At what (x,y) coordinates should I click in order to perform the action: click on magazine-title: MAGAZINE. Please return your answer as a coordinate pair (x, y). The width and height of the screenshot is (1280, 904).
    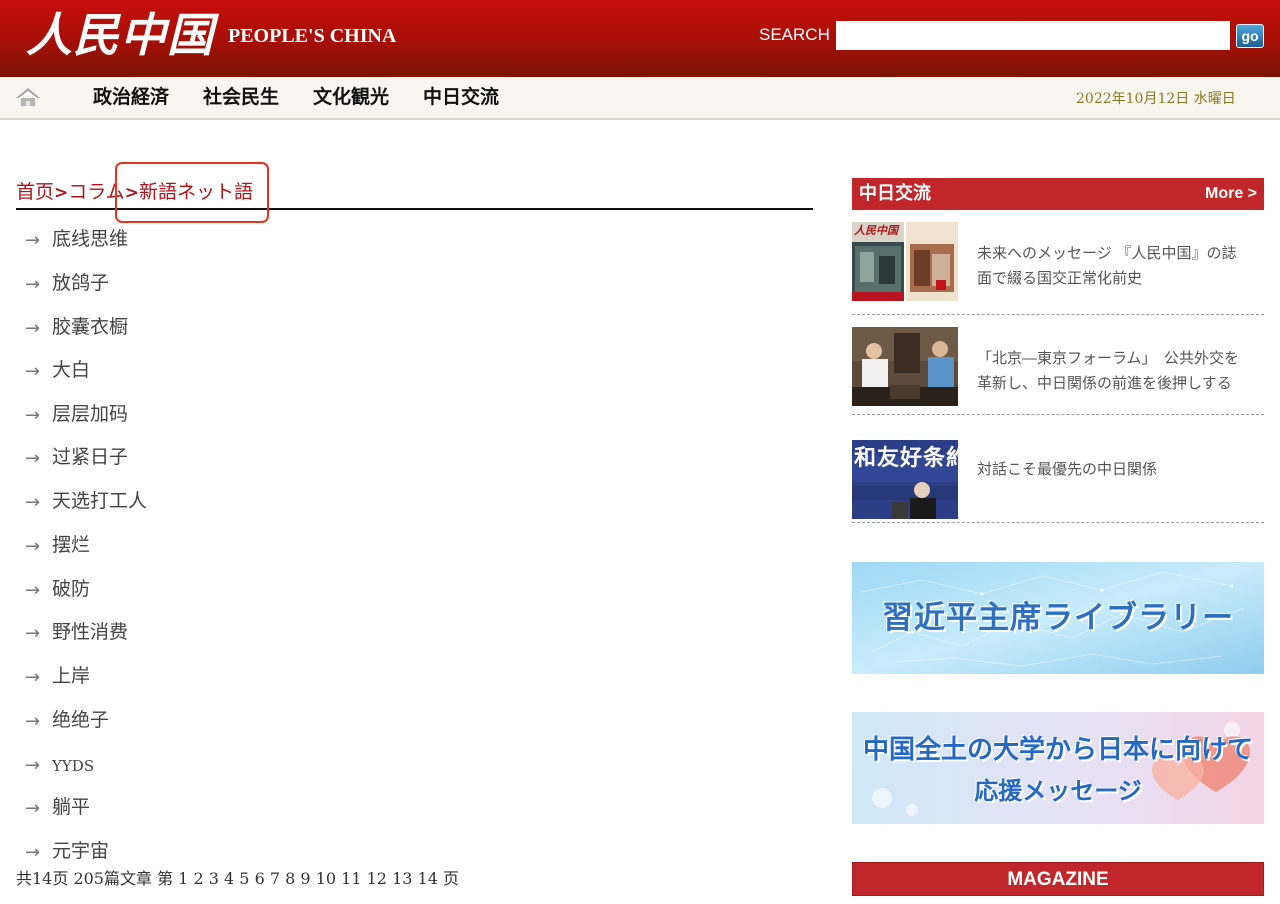
    Looking at the image, I should click on (1058, 880).